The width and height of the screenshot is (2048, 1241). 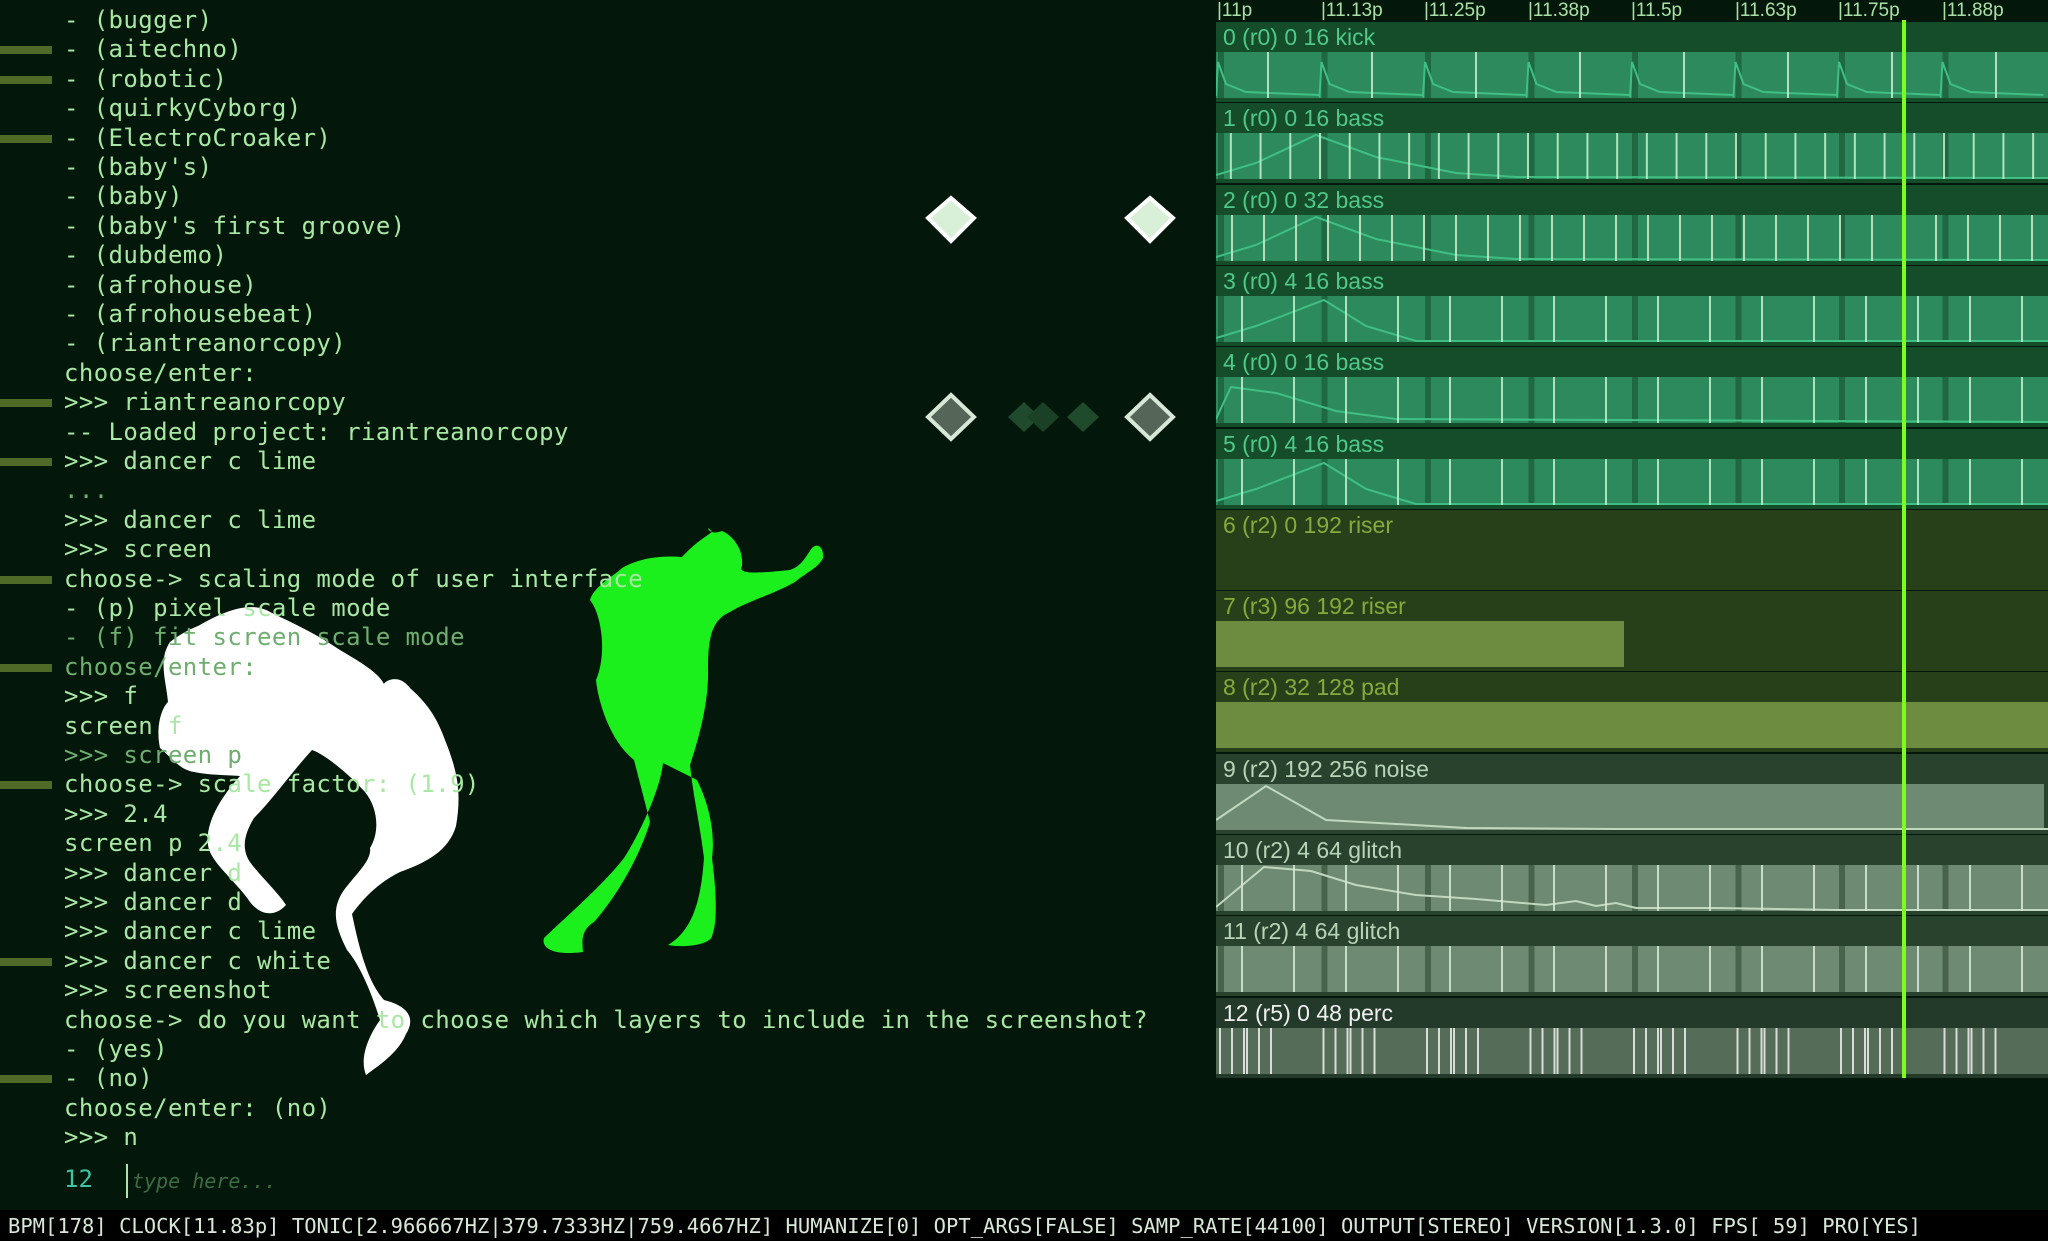 What do you see at coordinates (109, 1078) in the screenshot?
I see `console-line: - (no)` at bounding box center [109, 1078].